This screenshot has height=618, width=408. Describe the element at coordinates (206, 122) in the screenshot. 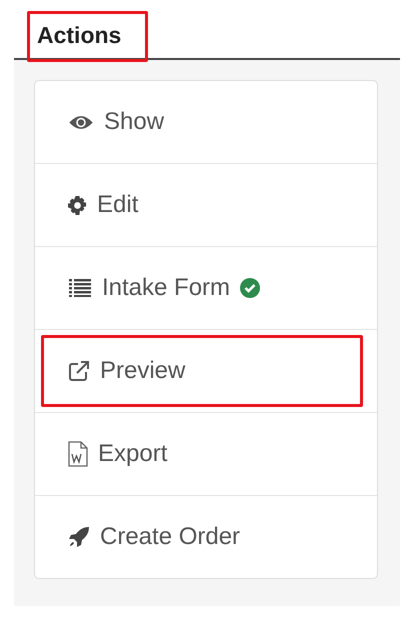

I see `action-item: Show` at that location.